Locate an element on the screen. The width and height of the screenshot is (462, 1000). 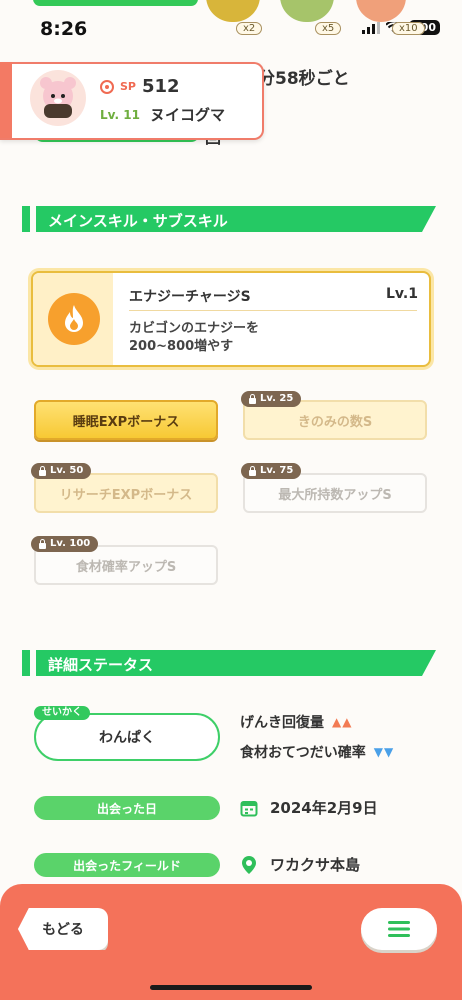
status-time: 8:26 is located at coordinates (64, 29).